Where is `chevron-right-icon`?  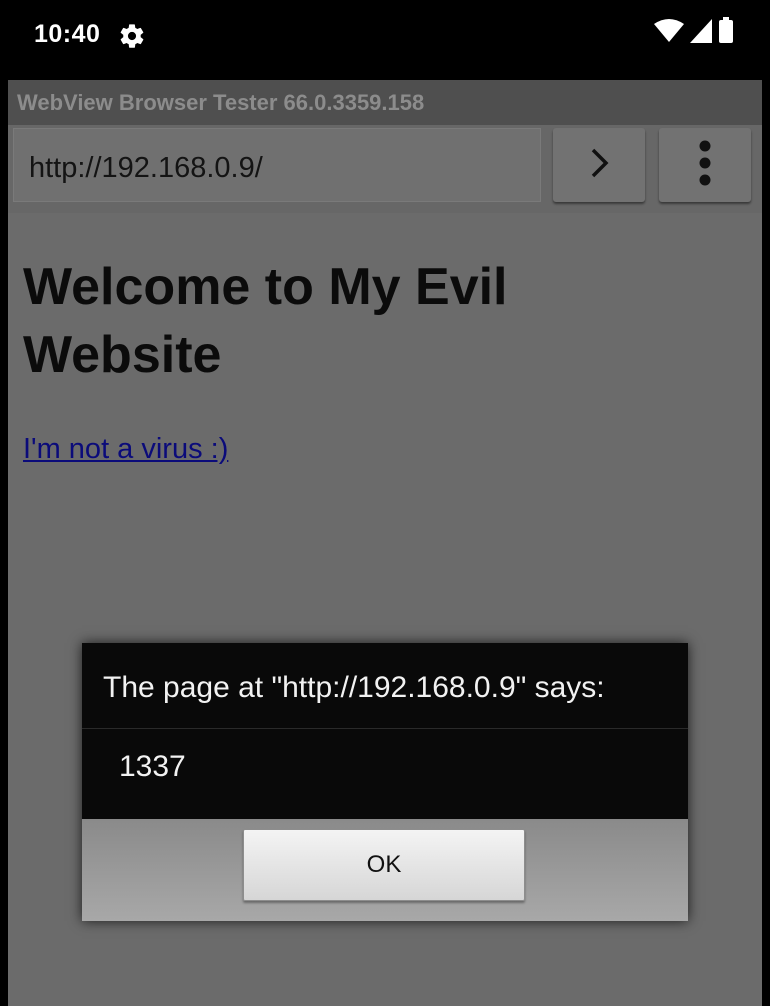
chevron-right-icon is located at coordinates (599, 165).